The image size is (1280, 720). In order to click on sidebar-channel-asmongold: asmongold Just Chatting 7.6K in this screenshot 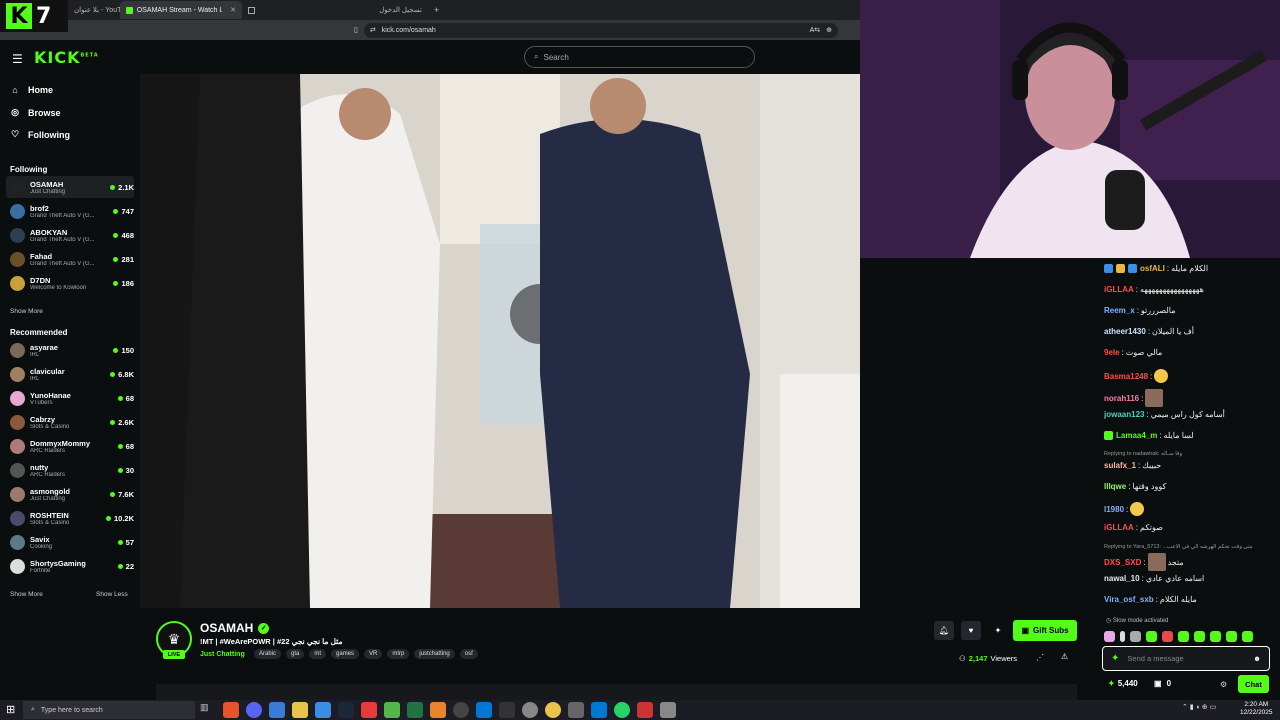, I will do `click(70, 494)`.